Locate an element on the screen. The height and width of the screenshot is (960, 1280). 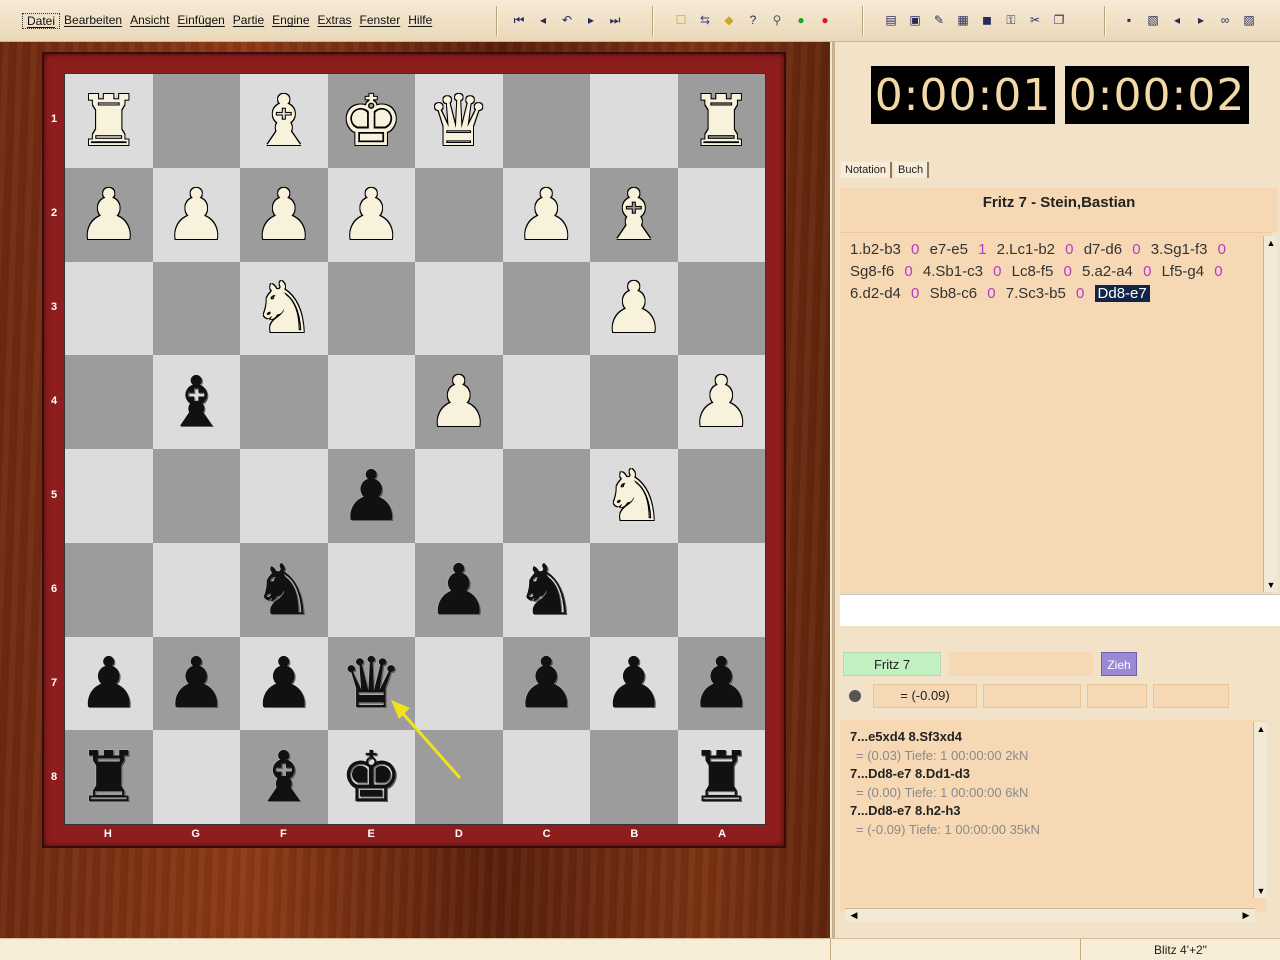
move-token: 2.Lc1-b2 is located at coordinates (1026, 249).